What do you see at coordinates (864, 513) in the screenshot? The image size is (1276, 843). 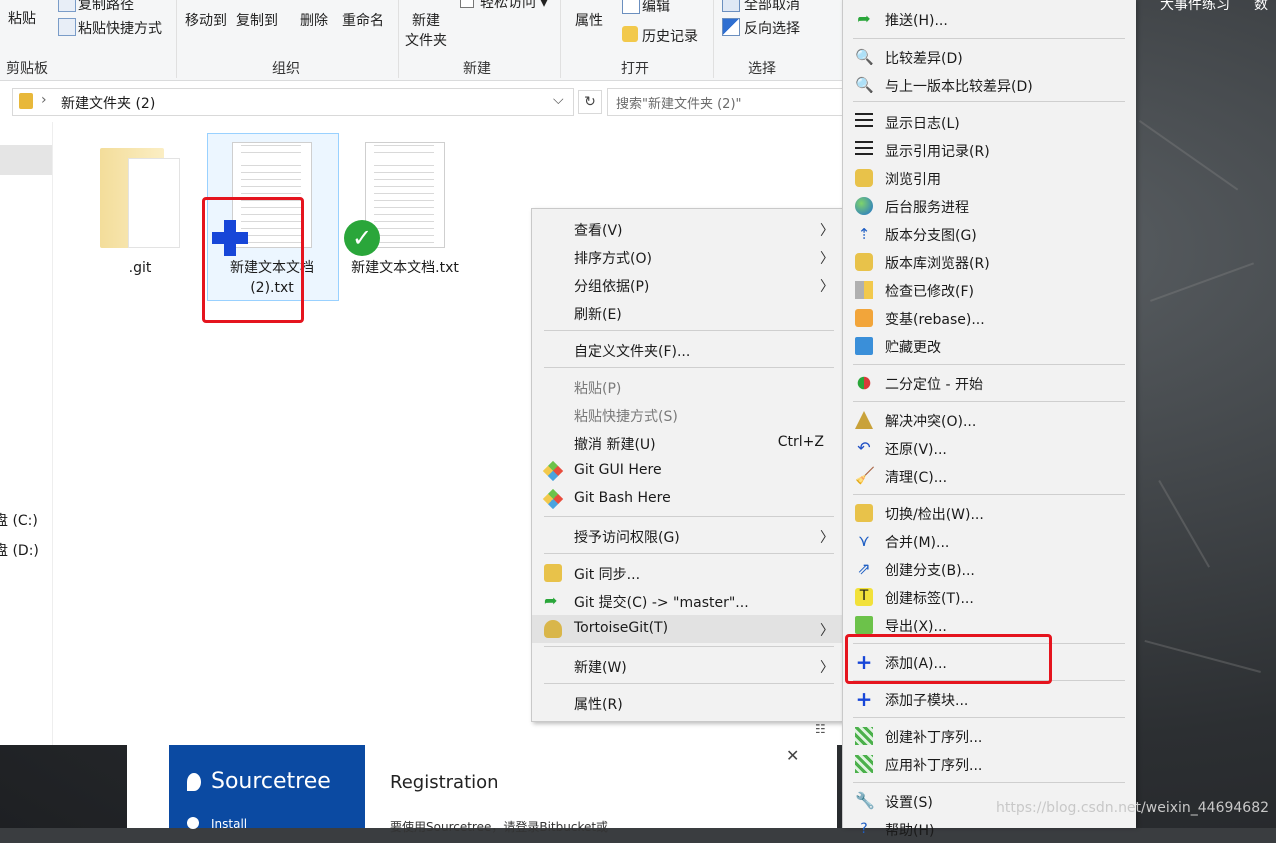 I see `switch-icon` at bounding box center [864, 513].